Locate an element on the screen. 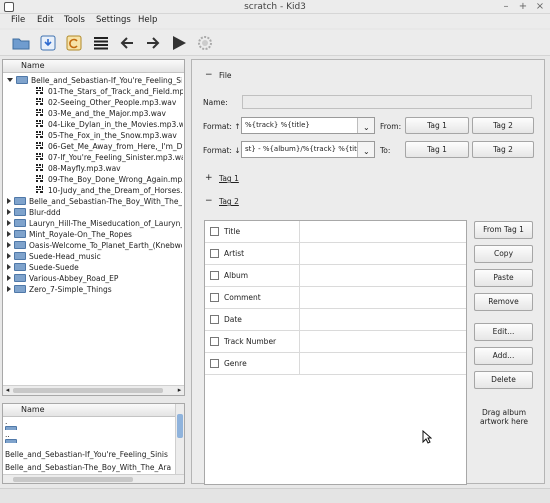 This screenshot has height=503, width=550. settings-icon is located at coordinates (205, 43).